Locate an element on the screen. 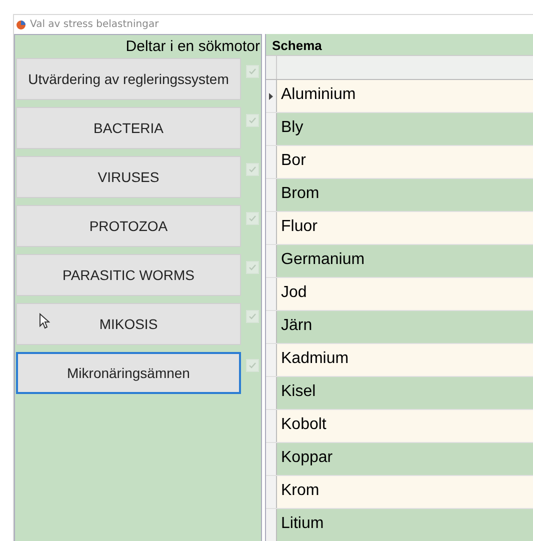 The height and width of the screenshot is (541, 533). table-cell: Aluminium is located at coordinates (405, 96).